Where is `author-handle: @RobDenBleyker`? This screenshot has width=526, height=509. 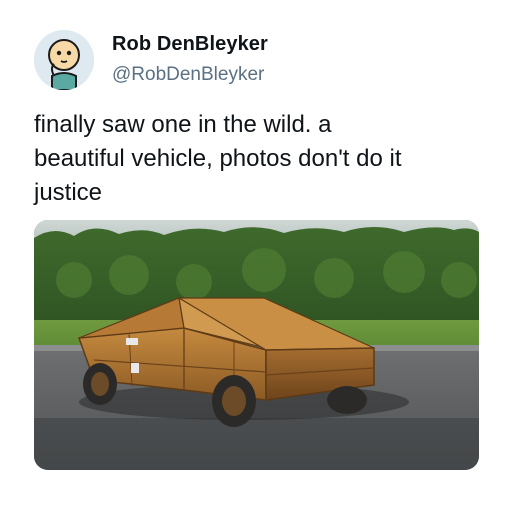
author-handle: @RobDenBleyker is located at coordinates (188, 75).